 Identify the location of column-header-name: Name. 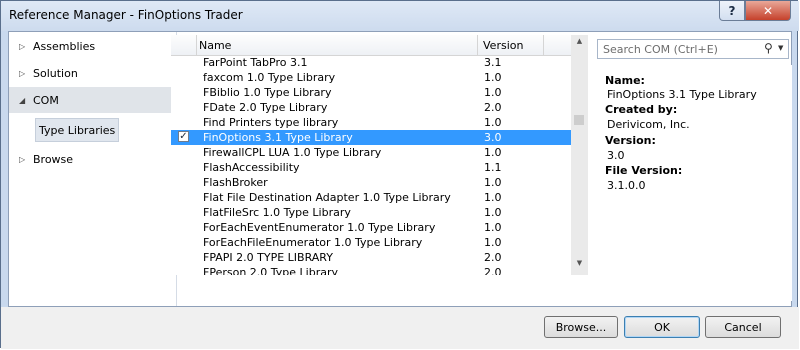
(215, 45).